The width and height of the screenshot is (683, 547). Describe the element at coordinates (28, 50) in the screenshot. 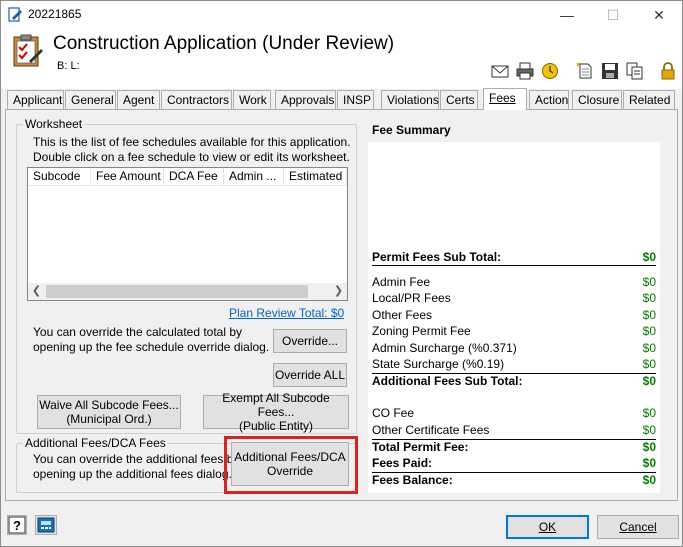

I see `clipboard-icon` at that location.